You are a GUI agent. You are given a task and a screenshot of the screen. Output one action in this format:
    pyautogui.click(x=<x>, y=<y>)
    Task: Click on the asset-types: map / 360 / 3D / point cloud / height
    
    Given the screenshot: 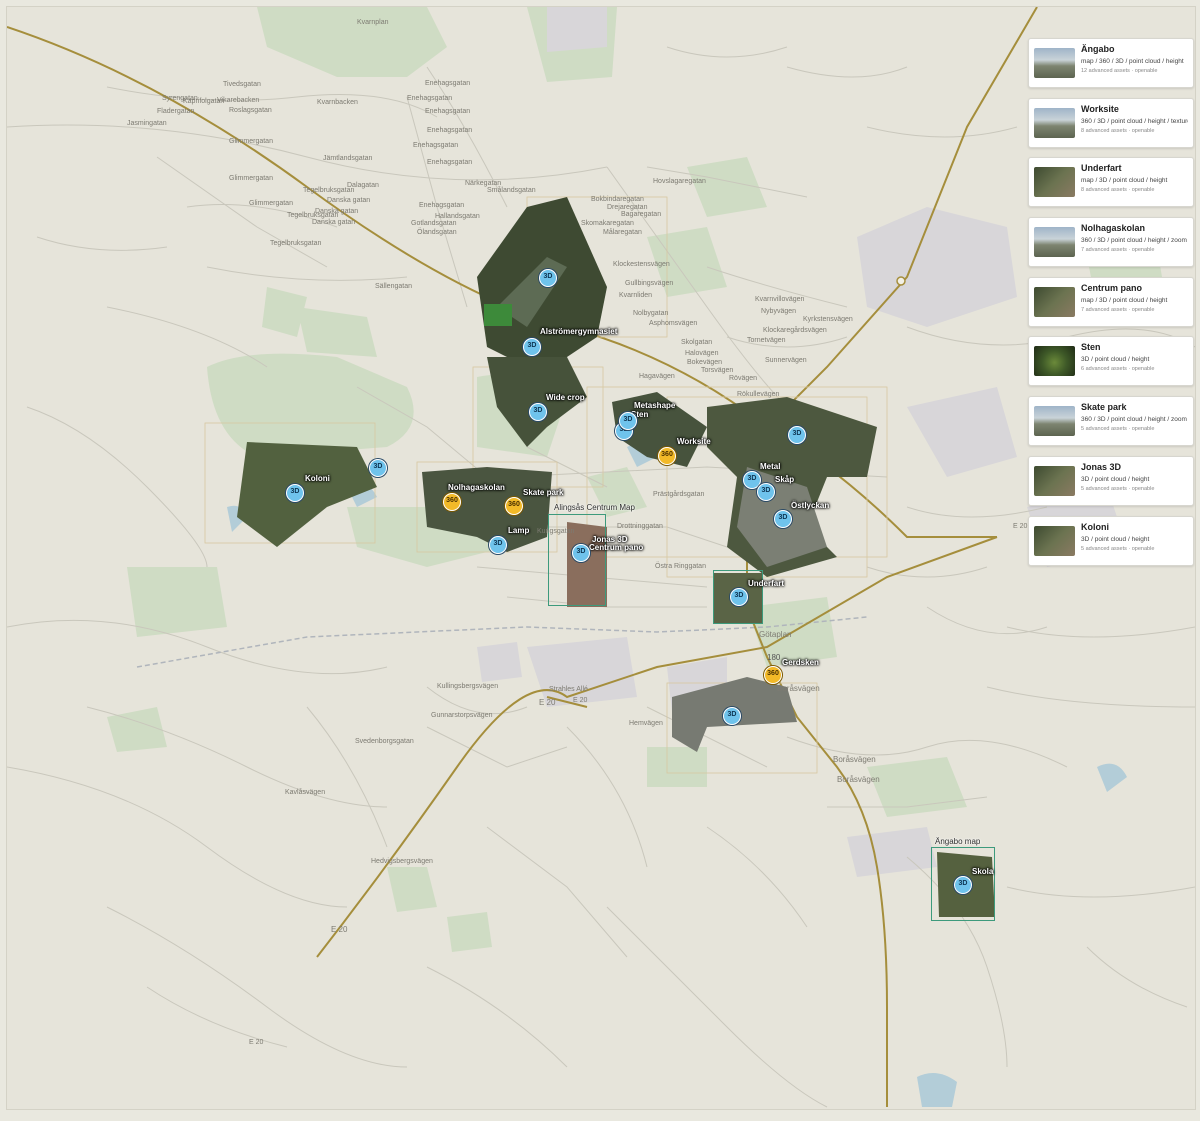 What is the action you would take?
    pyautogui.click(x=1132, y=61)
    